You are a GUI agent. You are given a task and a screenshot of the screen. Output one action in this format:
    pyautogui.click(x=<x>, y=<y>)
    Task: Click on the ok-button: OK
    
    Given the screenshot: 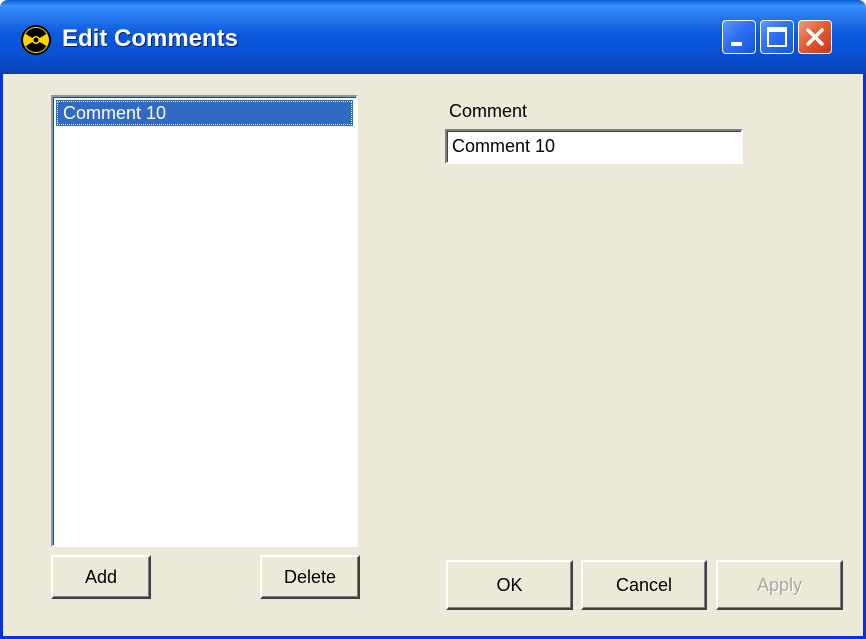 What is the action you would take?
    pyautogui.click(x=509, y=585)
    